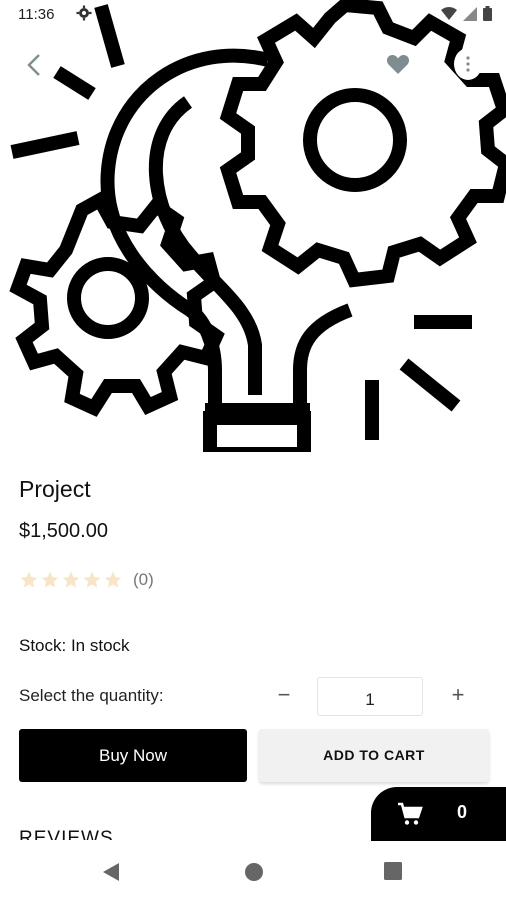 The image size is (506, 900). What do you see at coordinates (36, 14) in the screenshot?
I see `status-time: 11:36` at bounding box center [36, 14].